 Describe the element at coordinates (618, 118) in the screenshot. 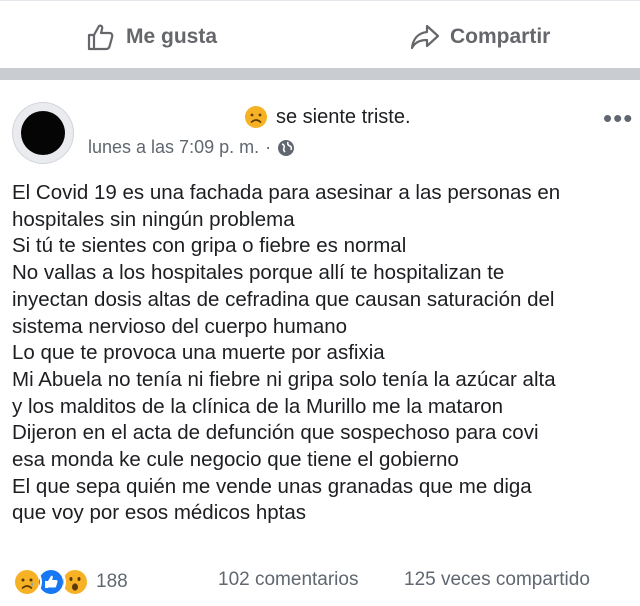

I see `more-options-icon: •••` at that location.